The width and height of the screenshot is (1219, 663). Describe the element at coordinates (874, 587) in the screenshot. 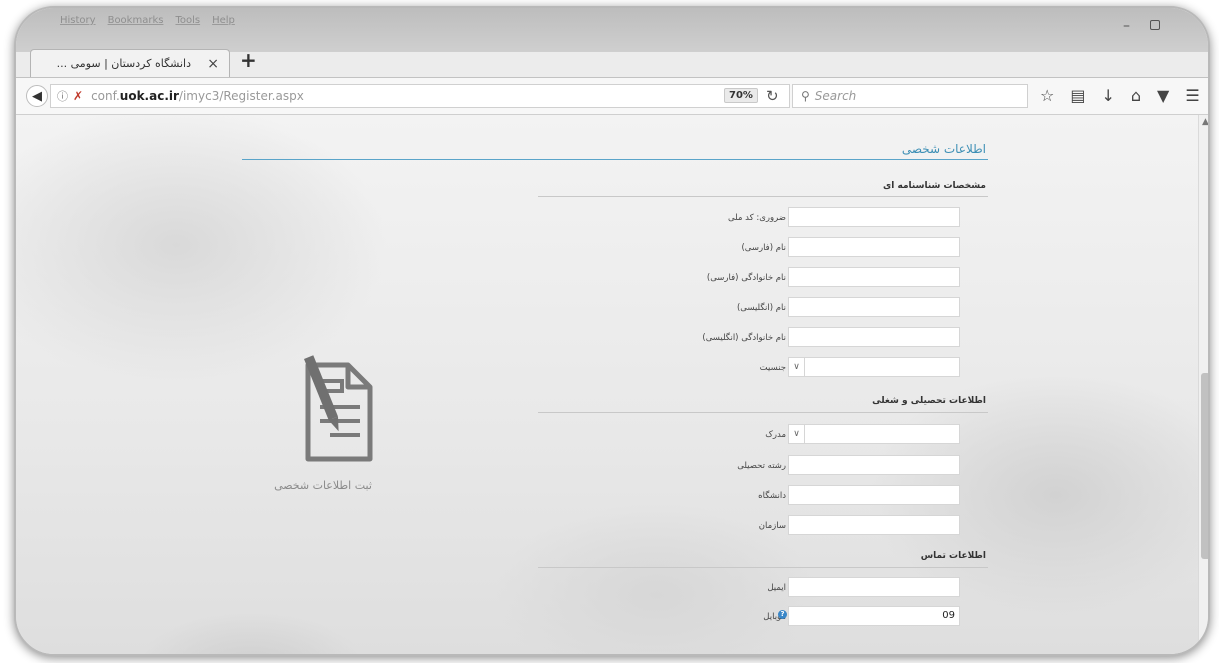

I see `email-field` at that location.